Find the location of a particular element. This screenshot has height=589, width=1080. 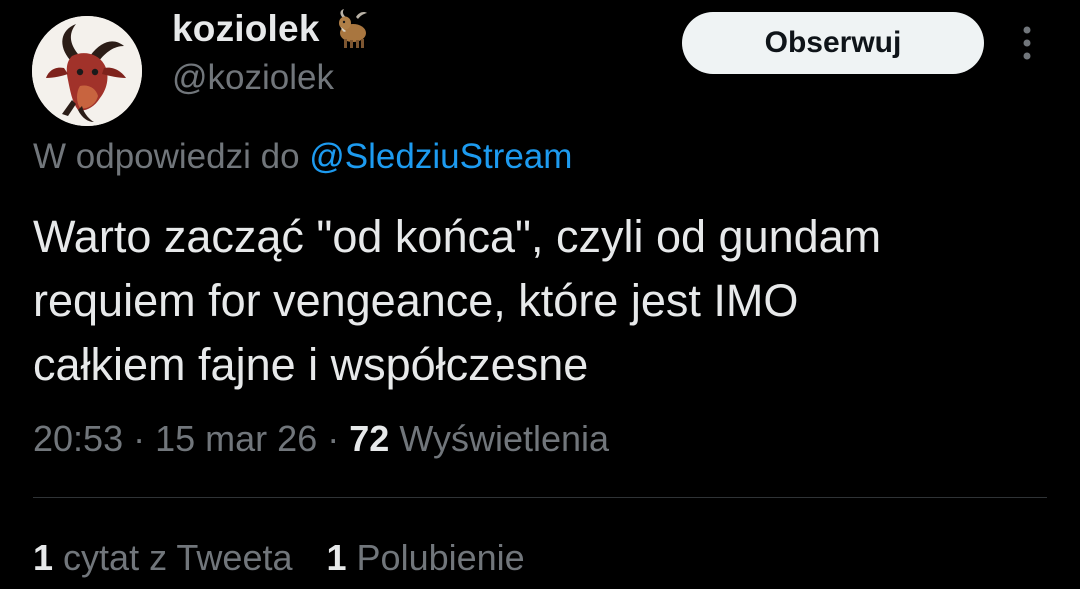

quotes-count: 1 is located at coordinates (43, 557).